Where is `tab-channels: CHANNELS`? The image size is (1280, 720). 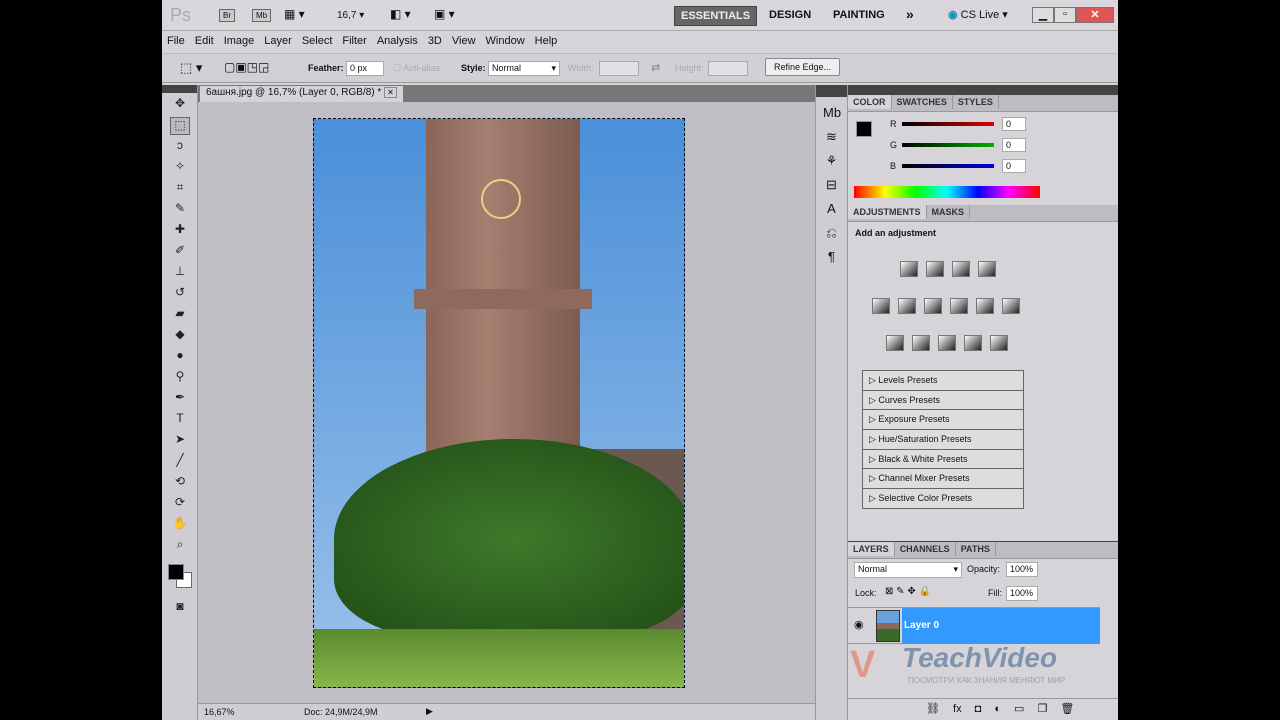
tab-channels: CHANNELS is located at coordinates (925, 549).